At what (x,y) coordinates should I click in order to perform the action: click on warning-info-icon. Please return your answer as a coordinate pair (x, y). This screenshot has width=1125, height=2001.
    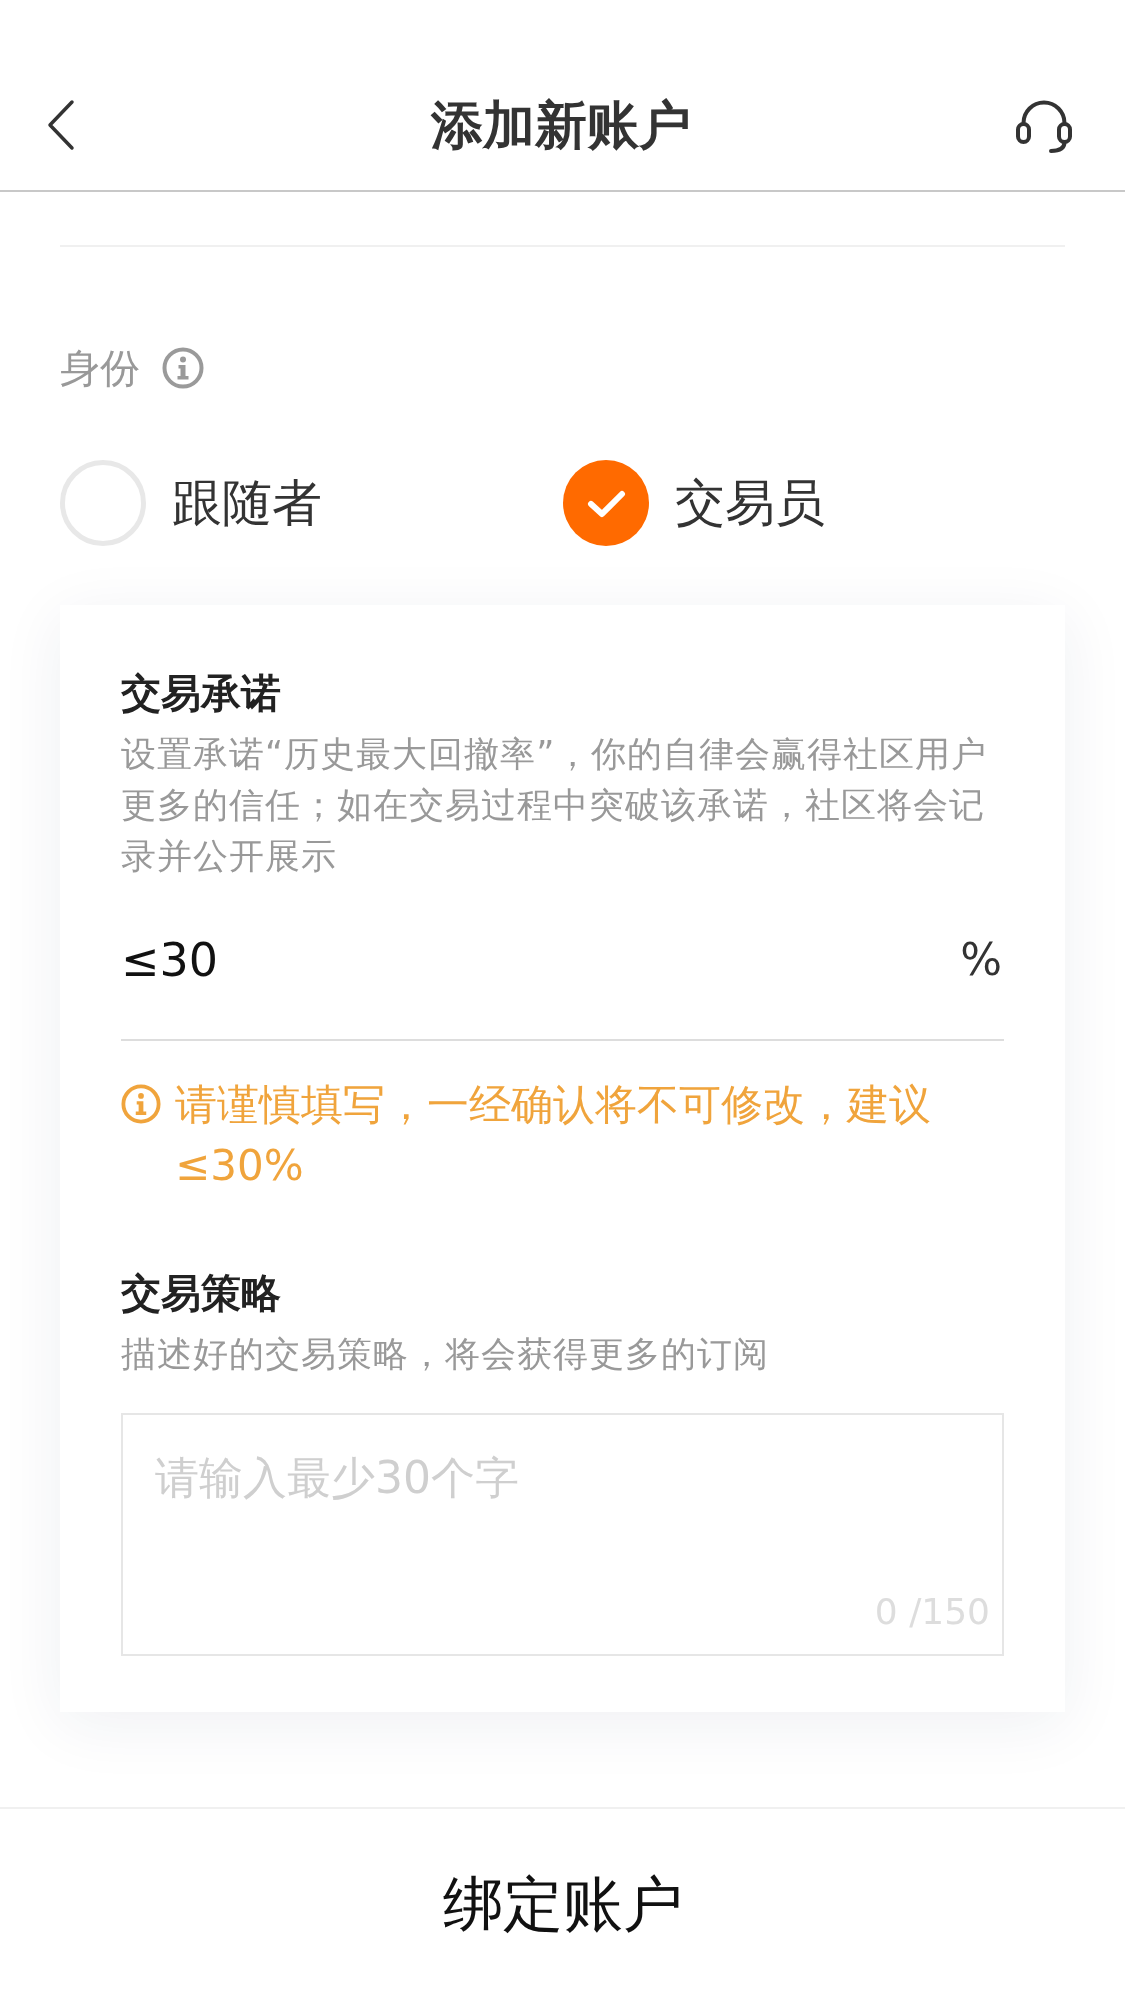
    Looking at the image, I should click on (141, 1104).